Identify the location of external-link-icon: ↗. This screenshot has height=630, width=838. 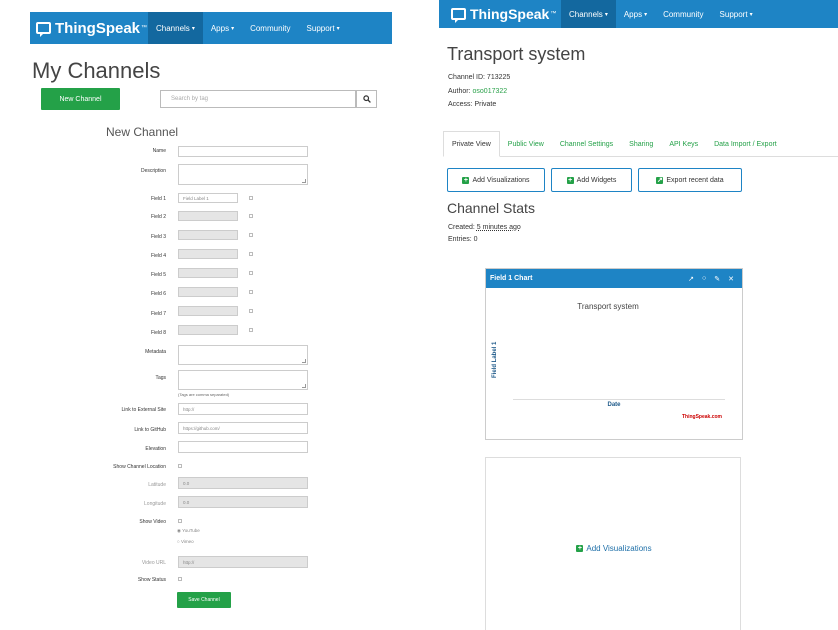
(691, 279).